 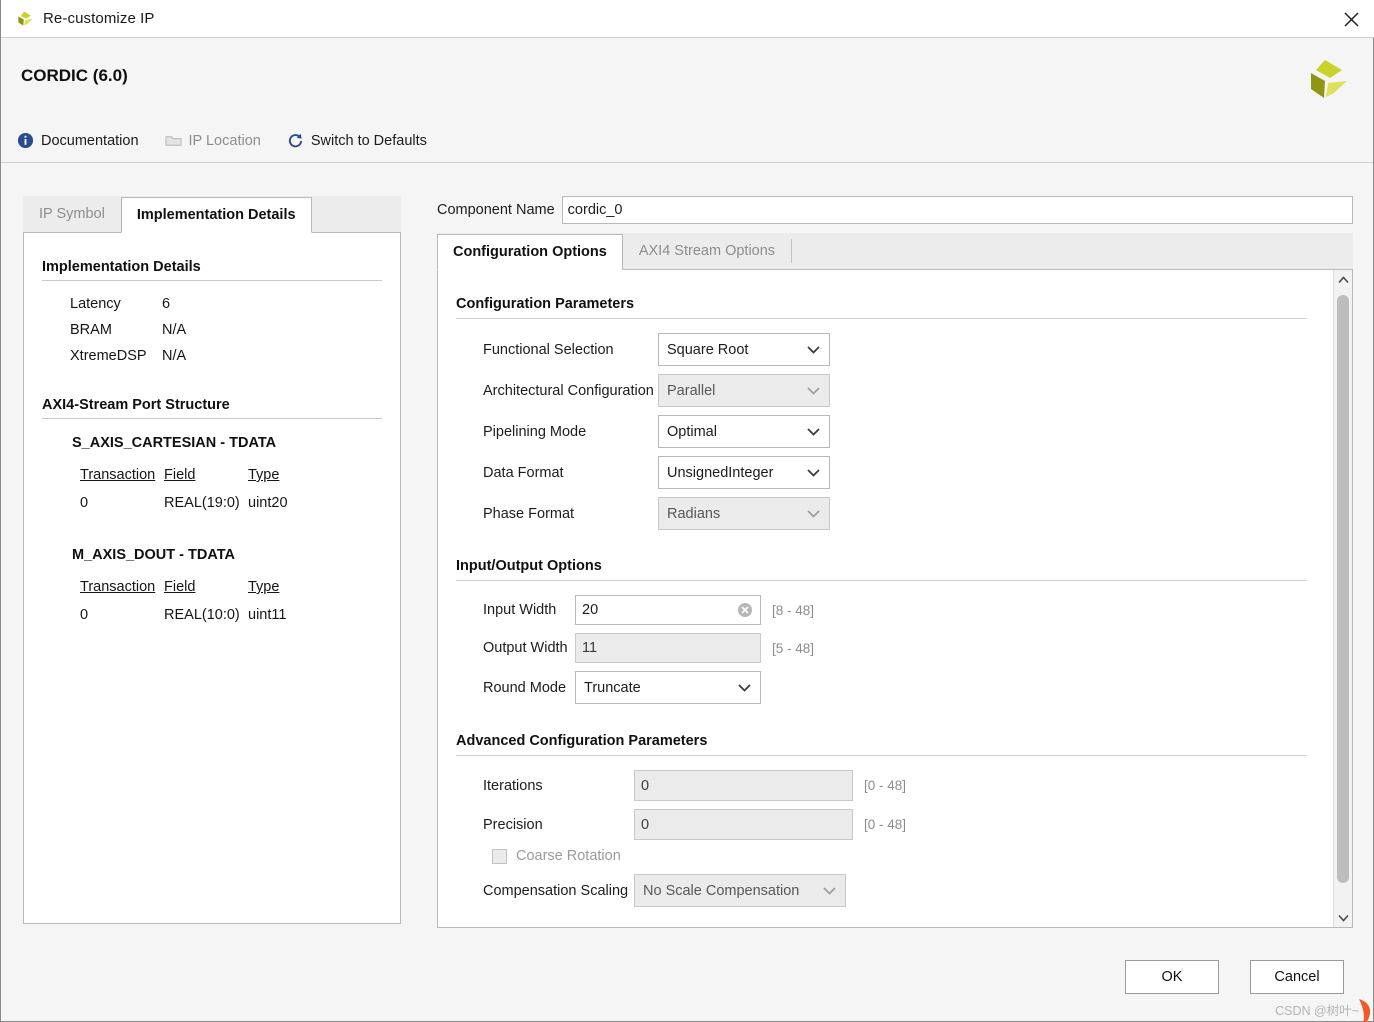 What do you see at coordinates (612, 687) in the screenshot?
I see `round-mode-value: Truncate` at bounding box center [612, 687].